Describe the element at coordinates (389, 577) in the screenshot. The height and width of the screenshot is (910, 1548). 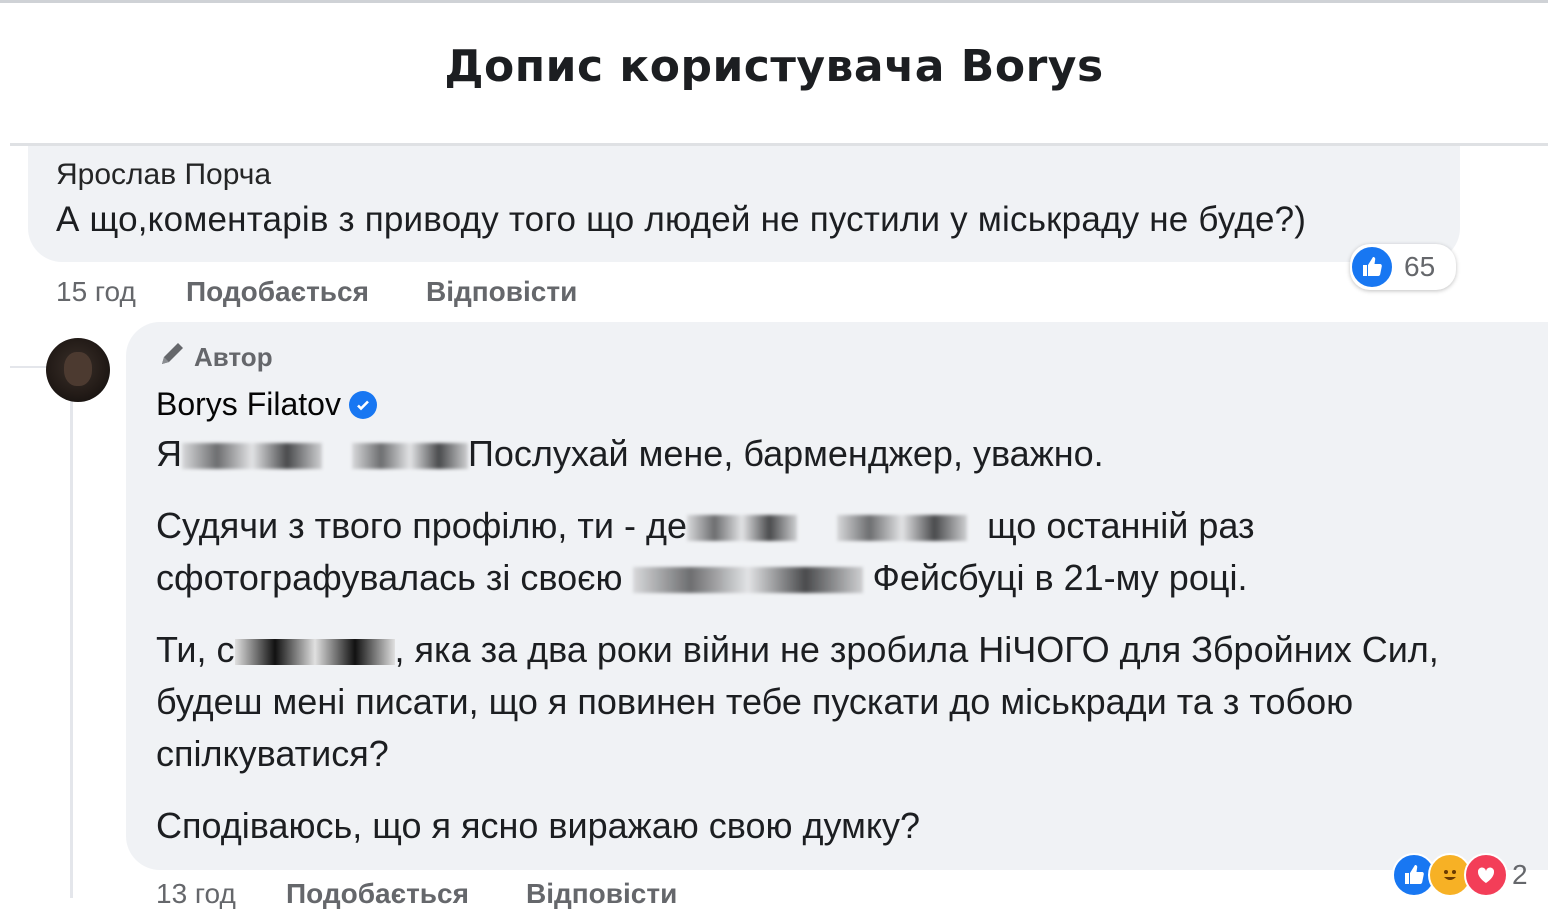
I see `reply-text: сфотографувалась зі своєю` at that location.